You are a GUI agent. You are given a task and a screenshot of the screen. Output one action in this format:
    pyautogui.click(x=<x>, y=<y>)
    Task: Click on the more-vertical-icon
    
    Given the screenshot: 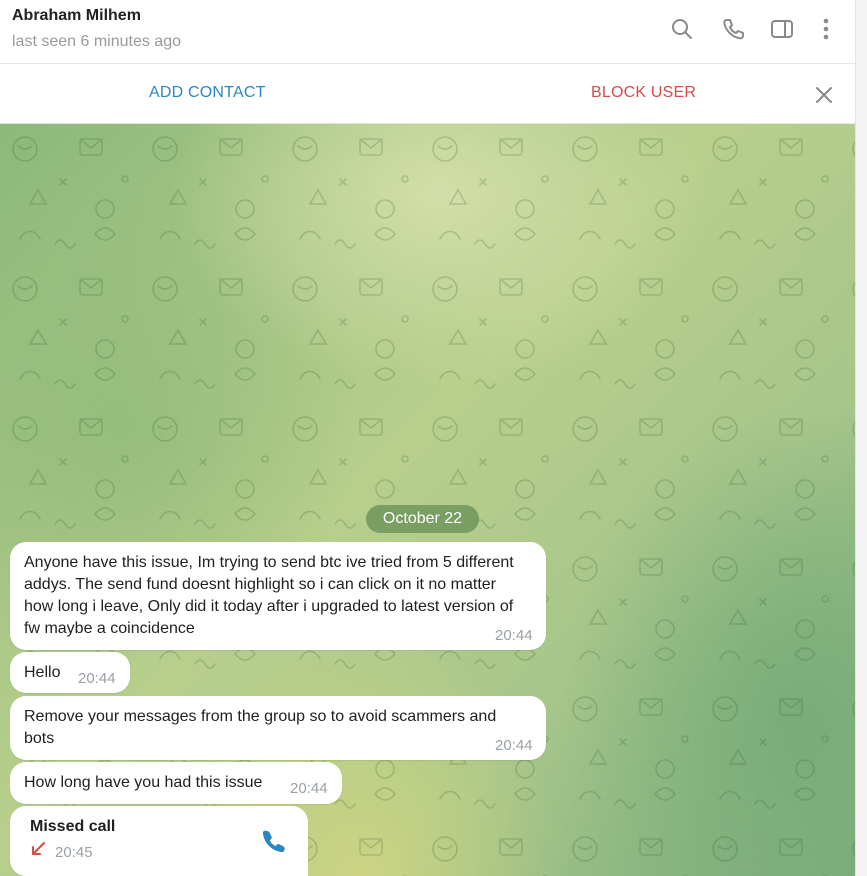 What is the action you would take?
    pyautogui.click(x=826, y=29)
    